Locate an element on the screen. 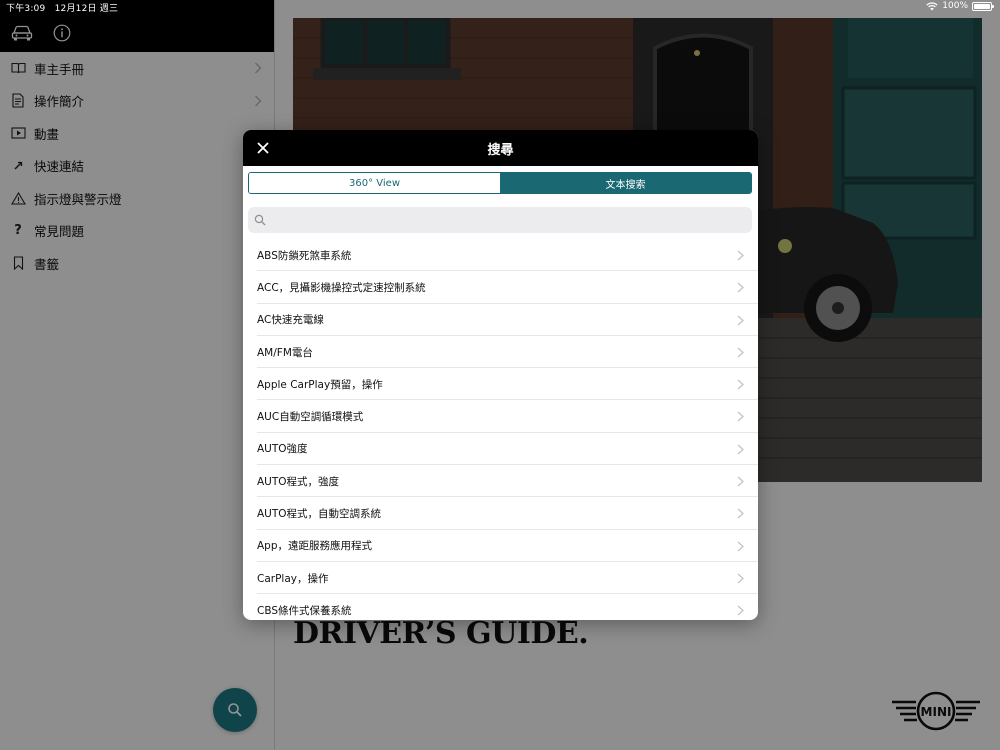 The image size is (1000, 750). tab-360-view: 360° View is located at coordinates (374, 183).